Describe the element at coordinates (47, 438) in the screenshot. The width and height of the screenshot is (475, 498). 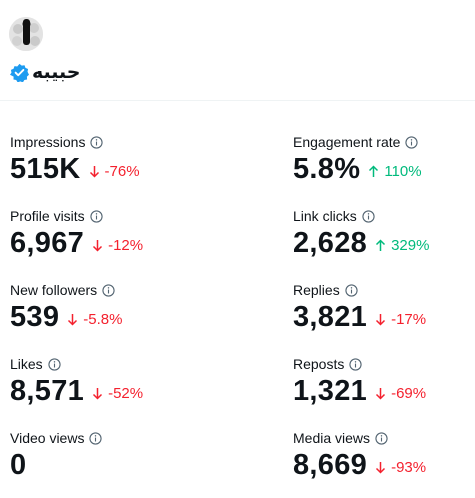
I see `metric-label: Video views` at that location.